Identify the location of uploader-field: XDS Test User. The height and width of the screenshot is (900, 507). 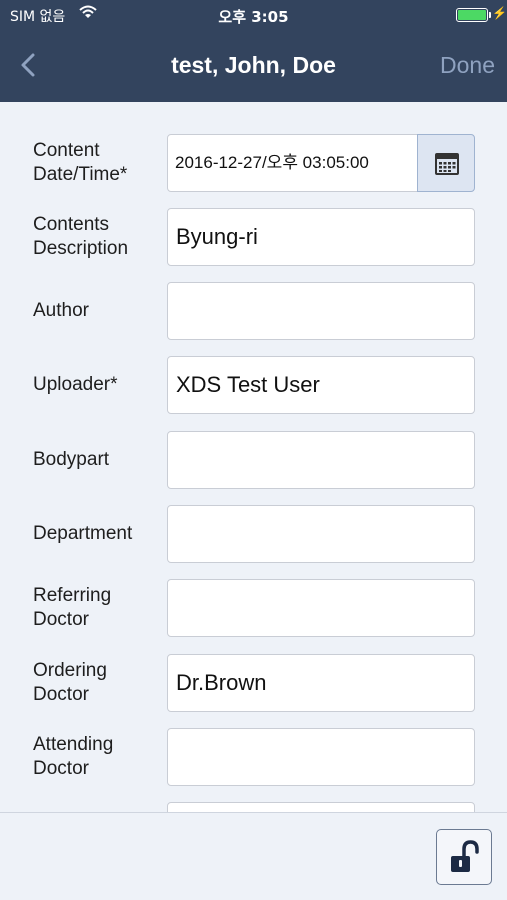
(321, 385).